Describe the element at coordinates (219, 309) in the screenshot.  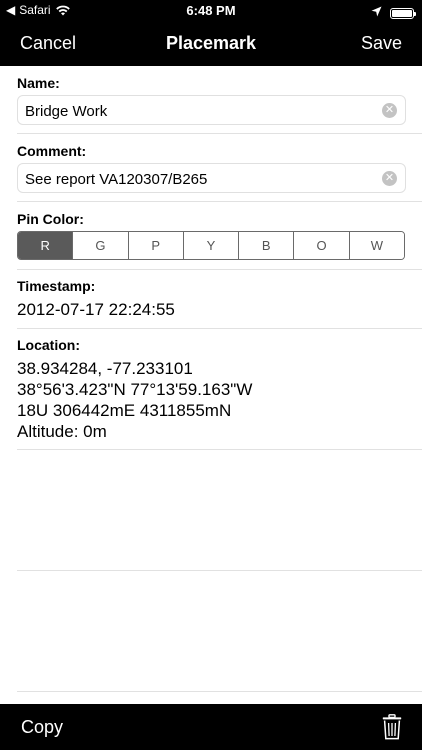
I see `timestamp-value-wrap: 2012-07-17 22:24:55` at that location.